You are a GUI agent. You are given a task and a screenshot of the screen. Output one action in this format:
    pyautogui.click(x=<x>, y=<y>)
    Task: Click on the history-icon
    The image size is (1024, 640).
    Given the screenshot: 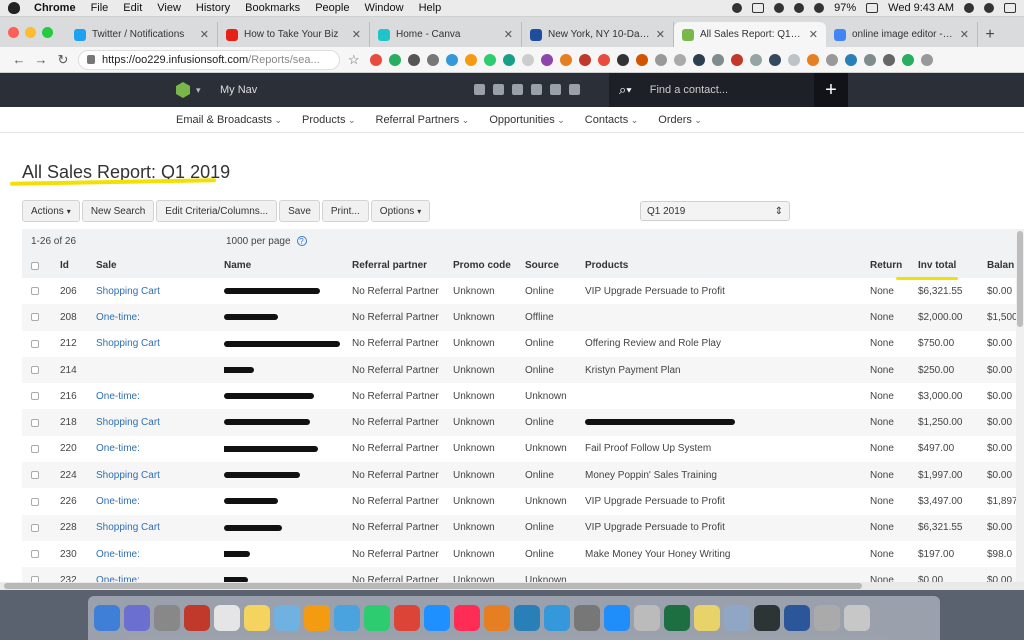 What is the action you would take?
    pyautogui.click(x=498, y=89)
    